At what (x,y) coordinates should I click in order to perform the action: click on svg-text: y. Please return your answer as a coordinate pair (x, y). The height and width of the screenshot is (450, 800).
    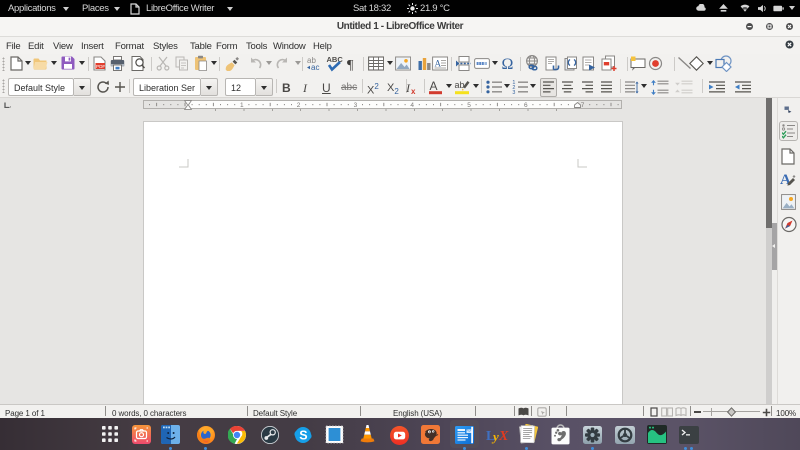
    Looking at the image, I should click on (495, 436).